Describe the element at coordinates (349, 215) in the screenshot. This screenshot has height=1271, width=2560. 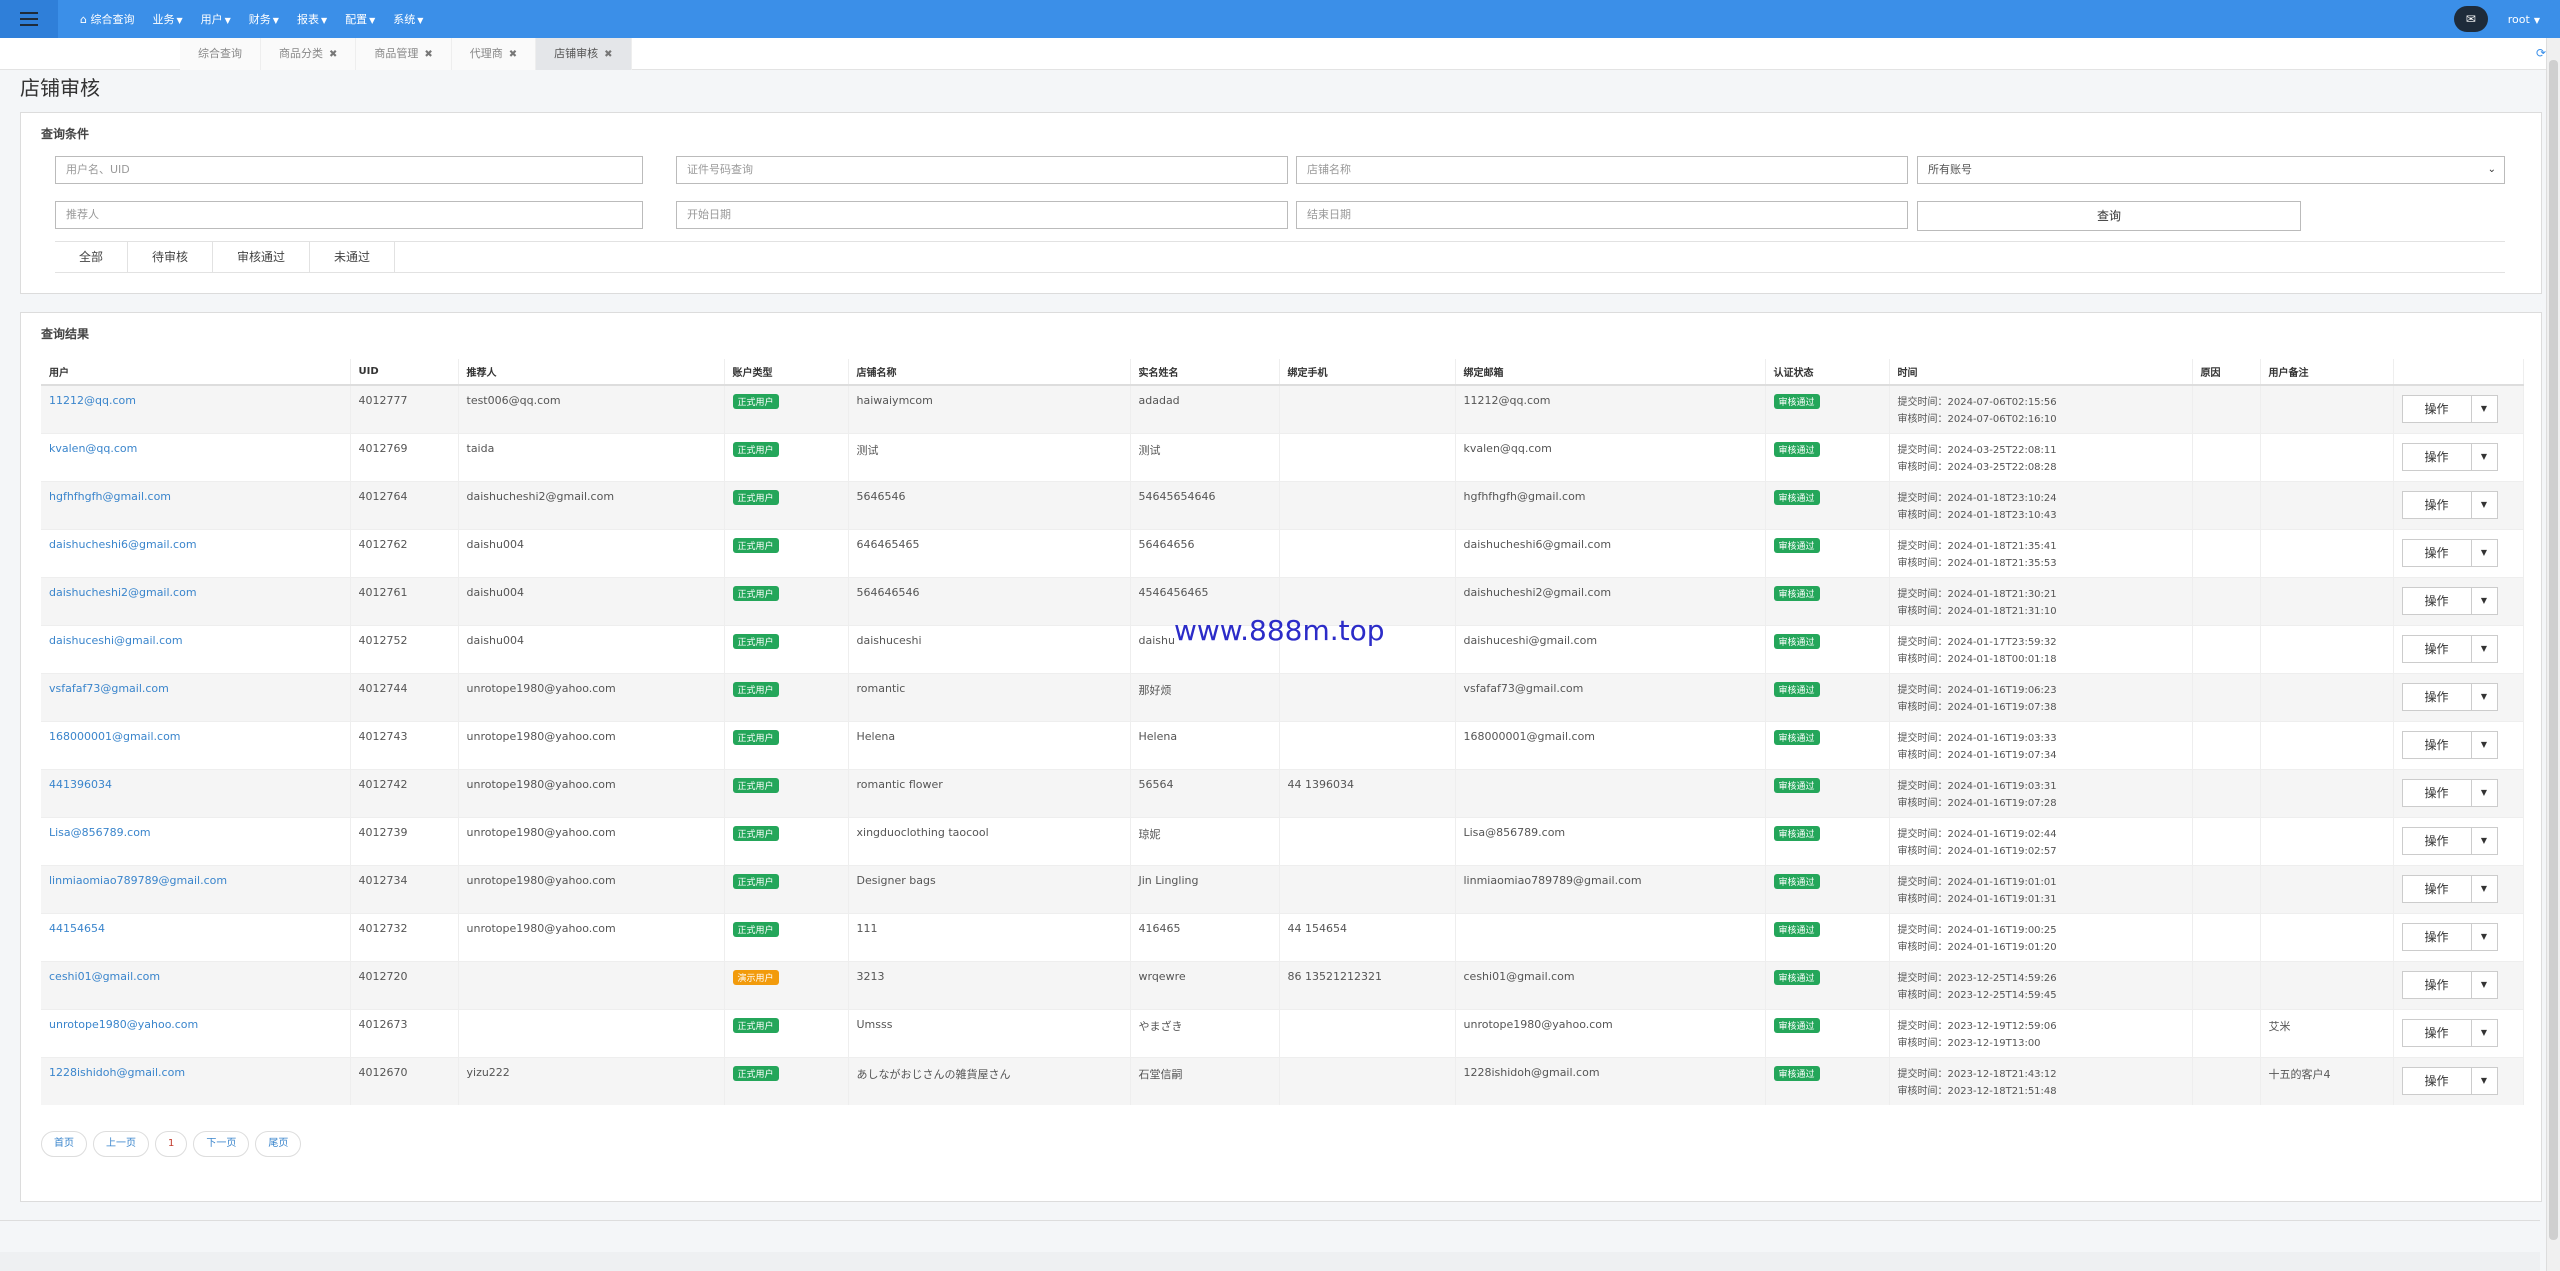
I see `referrer-input: 推荐人` at that location.